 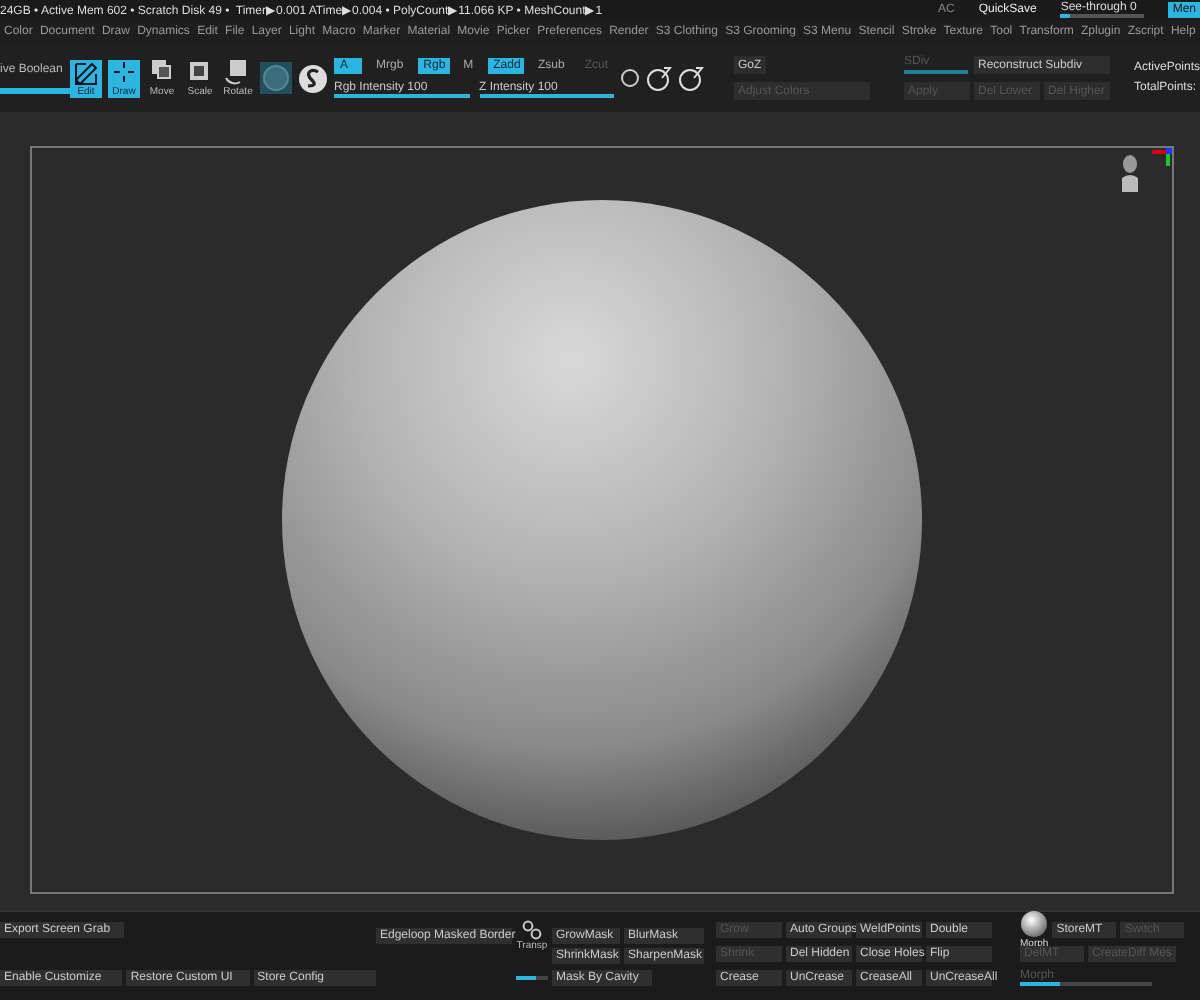 I want to click on s-logo-icon, so click(x=313, y=78).